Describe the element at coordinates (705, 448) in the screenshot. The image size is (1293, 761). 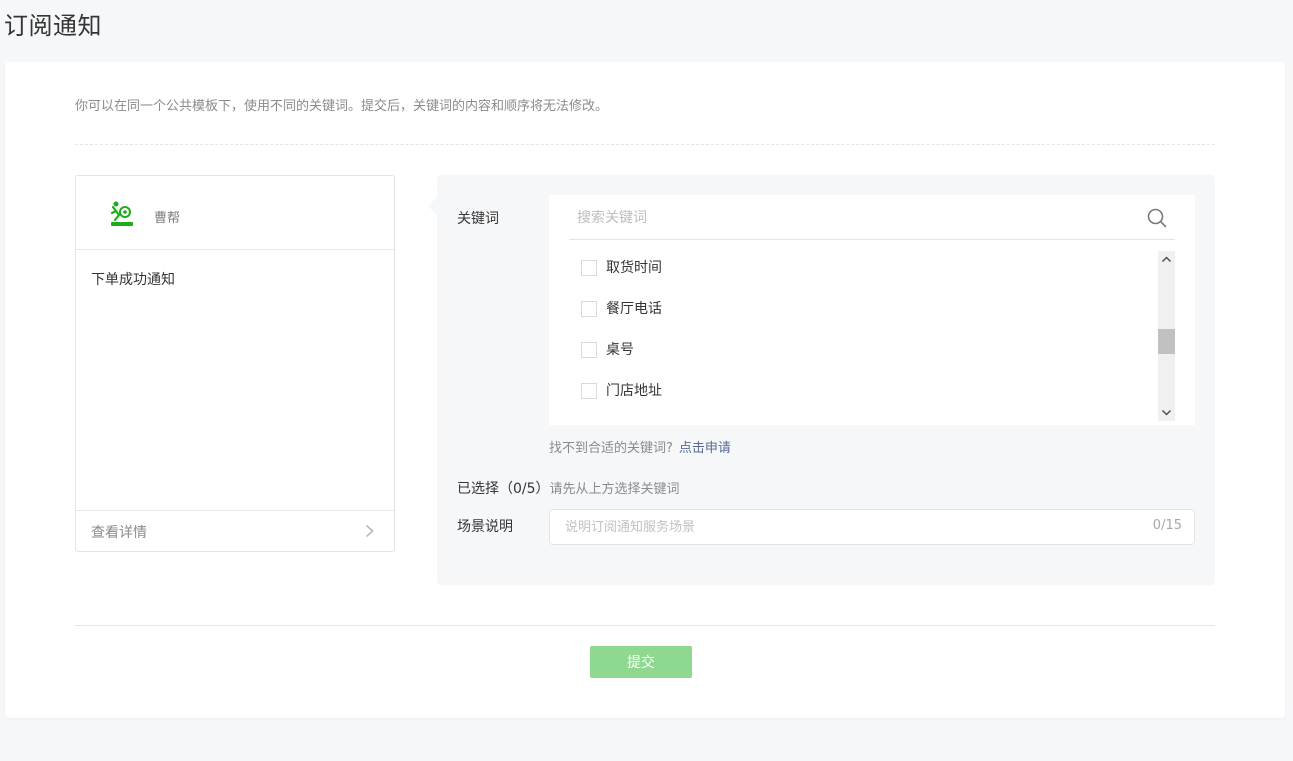
I see `apply-keyword-link: 点击申请` at that location.